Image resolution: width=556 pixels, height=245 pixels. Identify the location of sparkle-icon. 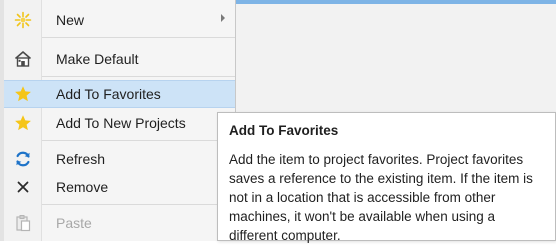
(23, 20).